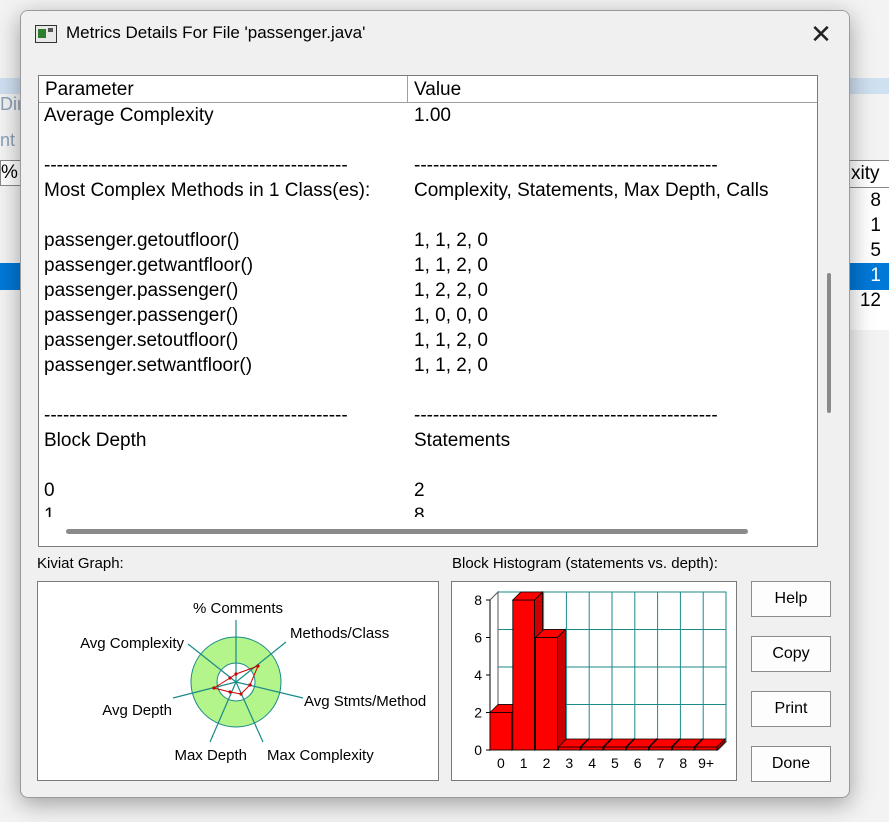 Image resolution: width=889 pixels, height=822 pixels. I want to click on horizontal-scrollbar-thumb, so click(407, 531).